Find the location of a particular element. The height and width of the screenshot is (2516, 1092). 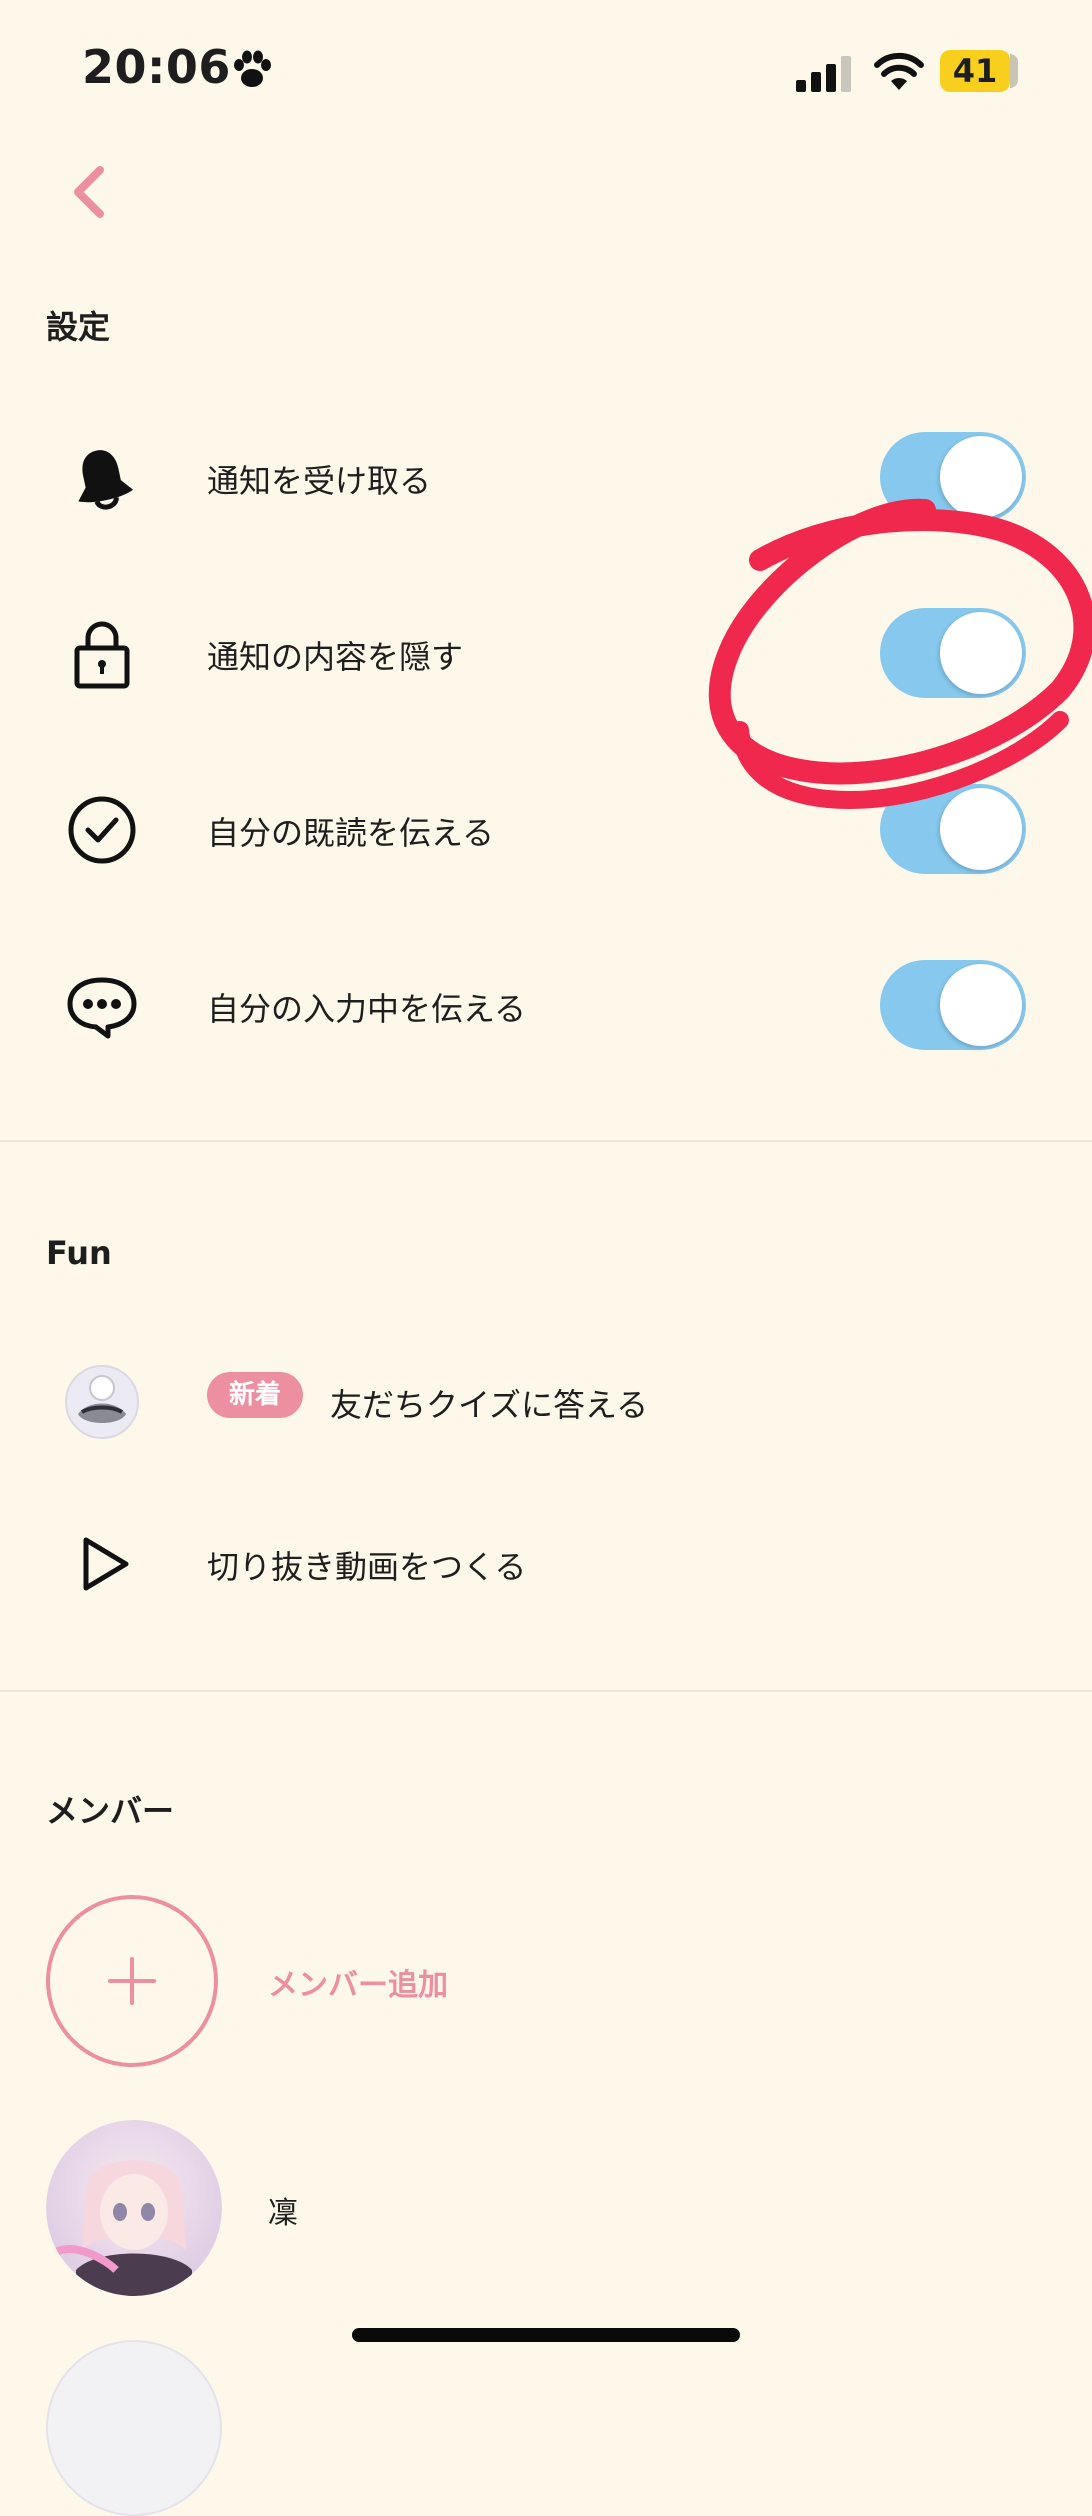

quiz-thumbnail is located at coordinates (102, 1402).